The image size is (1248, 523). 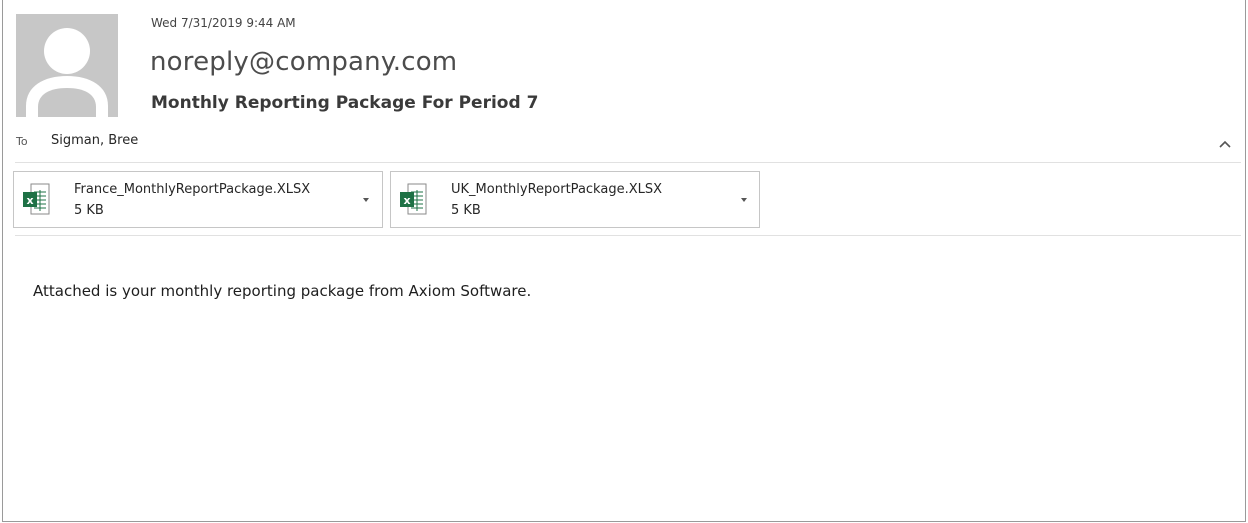 I want to click on attachment-item: x France_MonthlyReportPackage.XLSX 5 KB, so click(x=198, y=199).